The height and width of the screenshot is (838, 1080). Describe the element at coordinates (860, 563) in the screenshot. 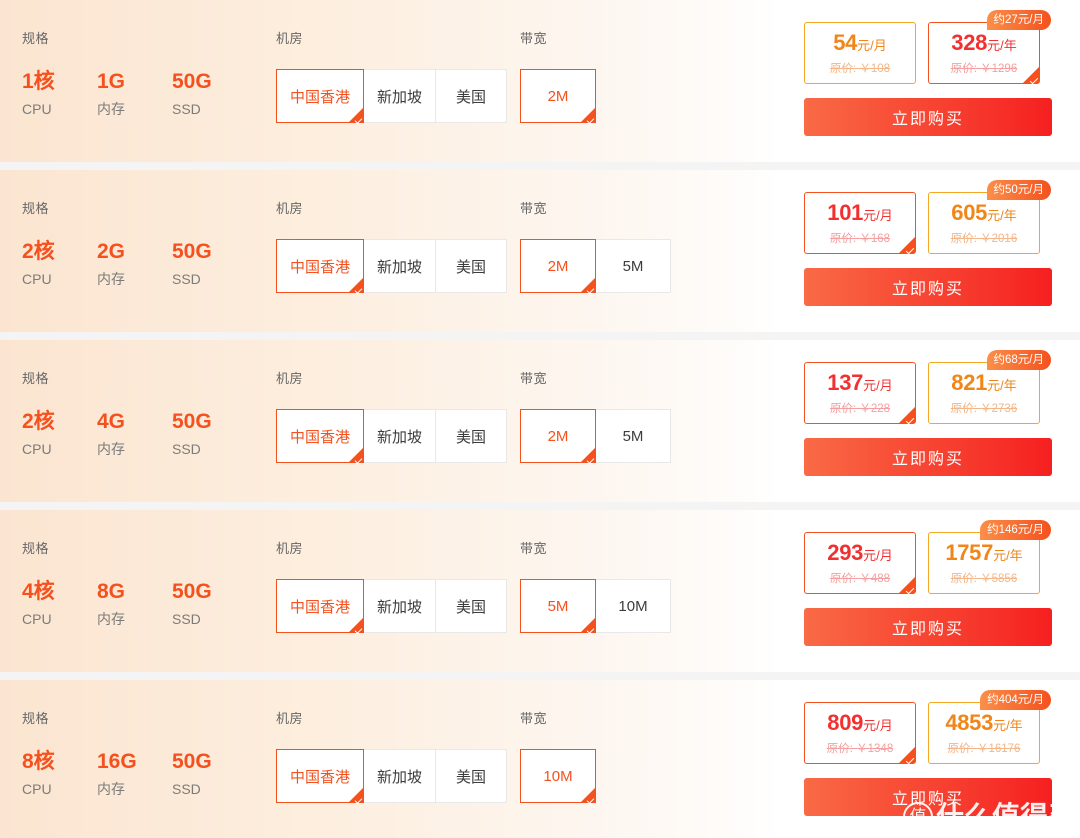

I see `price-card-selected: 293元/月 原价: ￥488` at that location.